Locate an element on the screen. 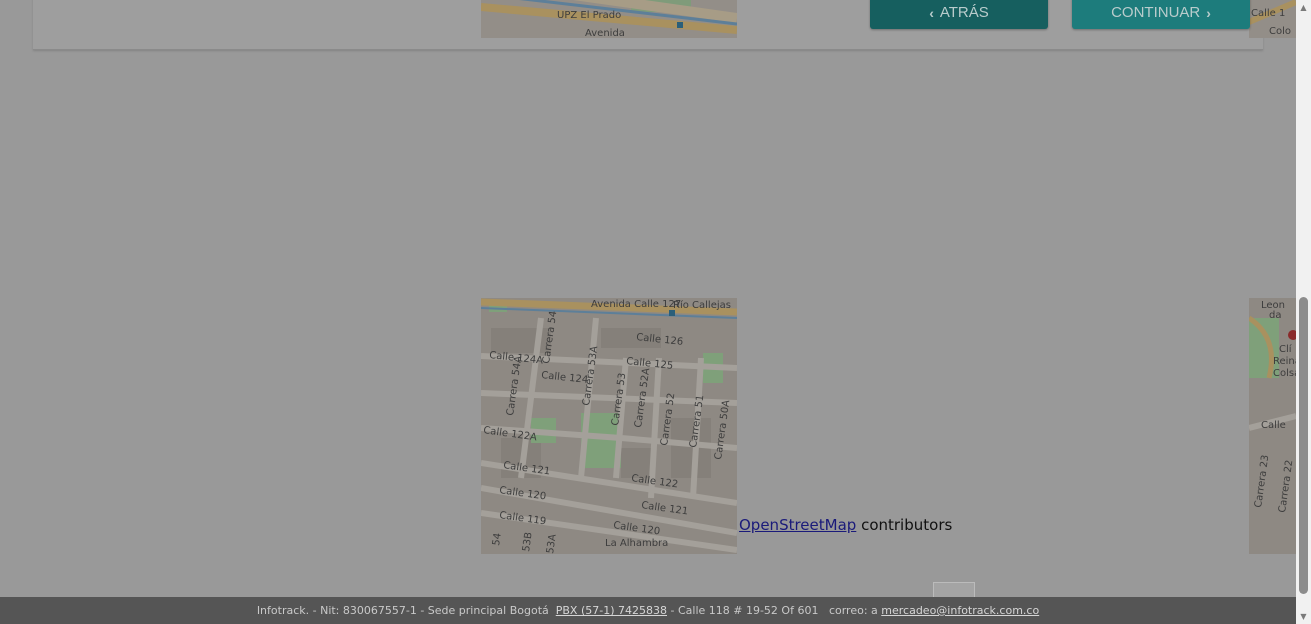 The height and width of the screenshot is (624, 1311). vertical-scrollbar: ▲ ▼ is located at coordinates (1303, 312).